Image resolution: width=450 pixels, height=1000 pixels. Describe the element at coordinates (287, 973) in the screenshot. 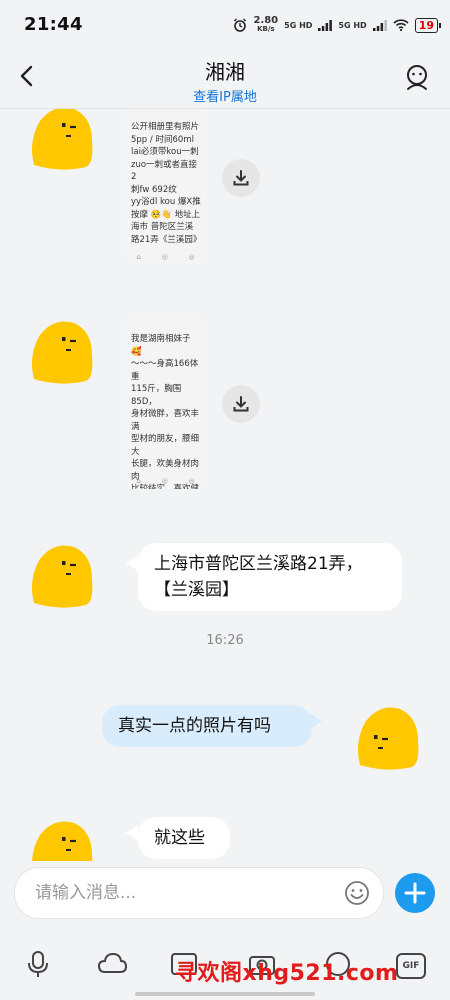

I see `watermark-text: 寻欢阁xhg521.com` at that location.